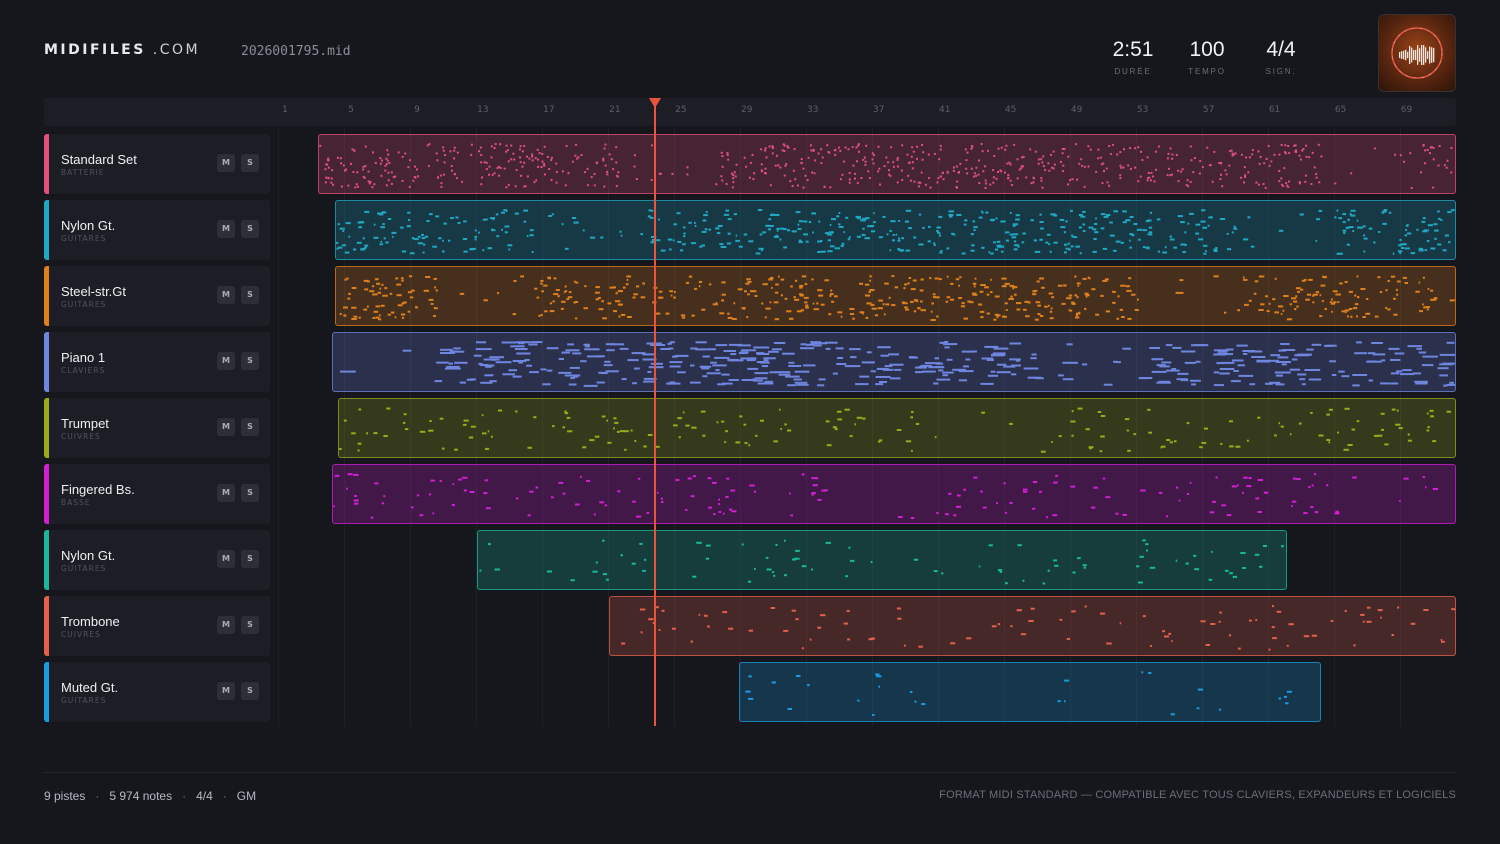 This screenshot has width=1500, height=844. I want to click on ruler-bar-65: 65, so click(1340, 110).